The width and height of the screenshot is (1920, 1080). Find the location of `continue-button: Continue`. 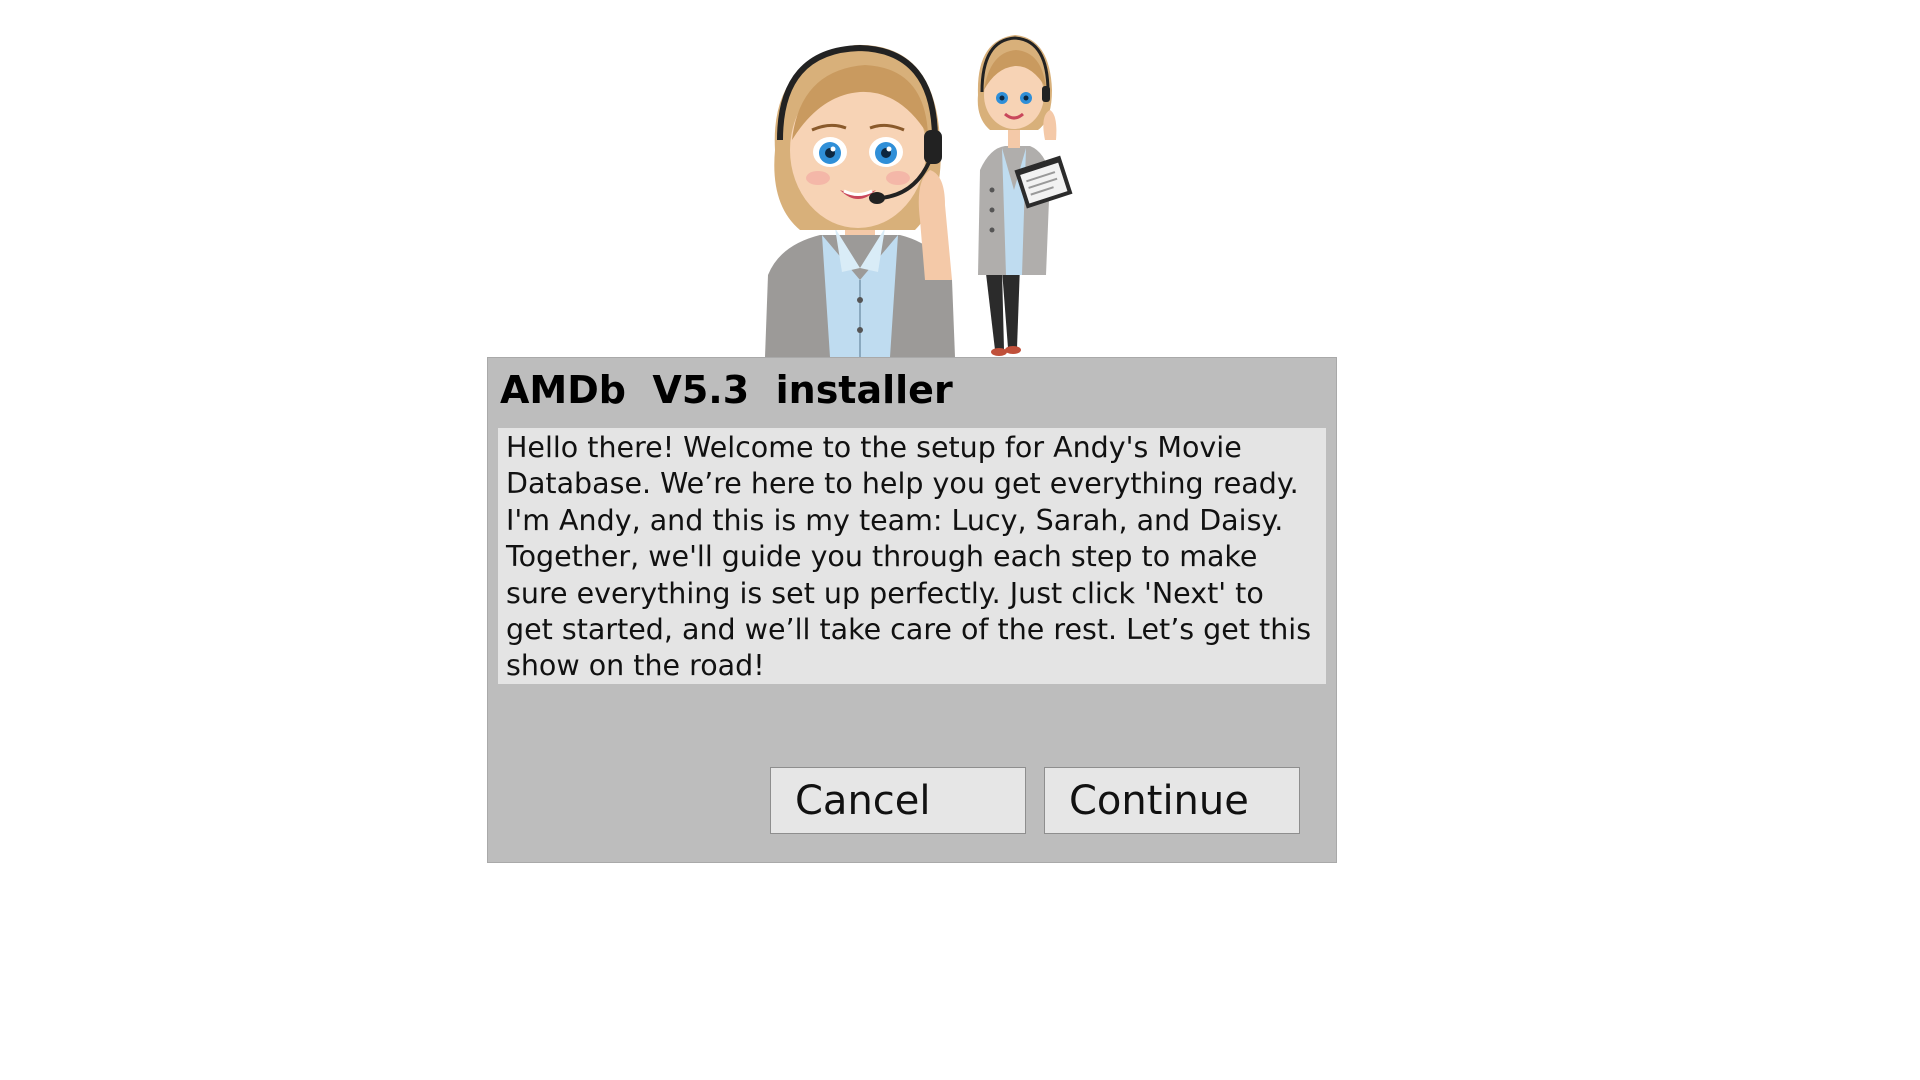

continue-button: Continue is located at coordinates (1172, 800).